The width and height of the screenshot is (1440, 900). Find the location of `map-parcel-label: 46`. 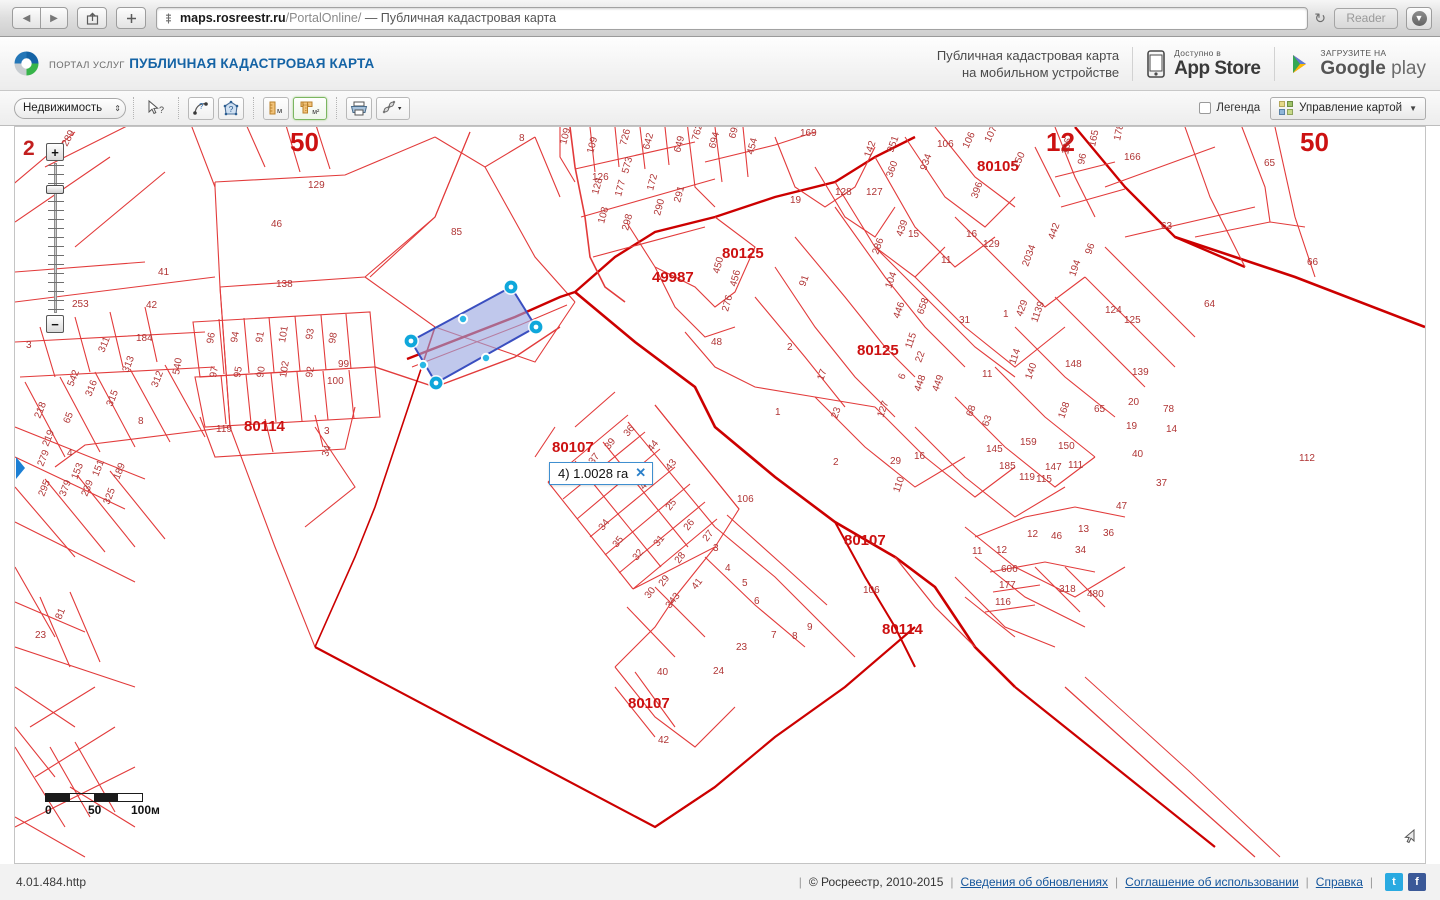

map-parcel-label: 46 is located at coordinates (1057, 536).